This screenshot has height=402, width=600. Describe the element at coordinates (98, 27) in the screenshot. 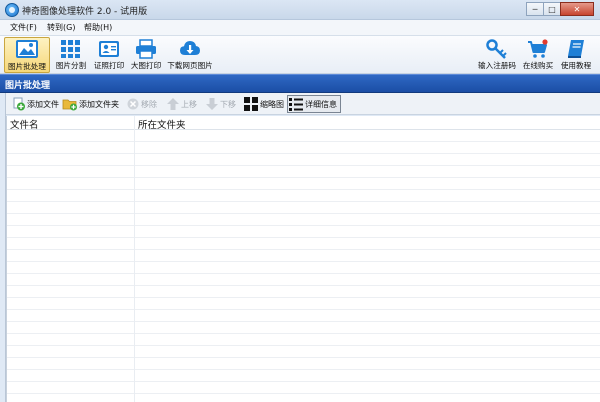

I see `menu-help: 帮助(H)` at that location.